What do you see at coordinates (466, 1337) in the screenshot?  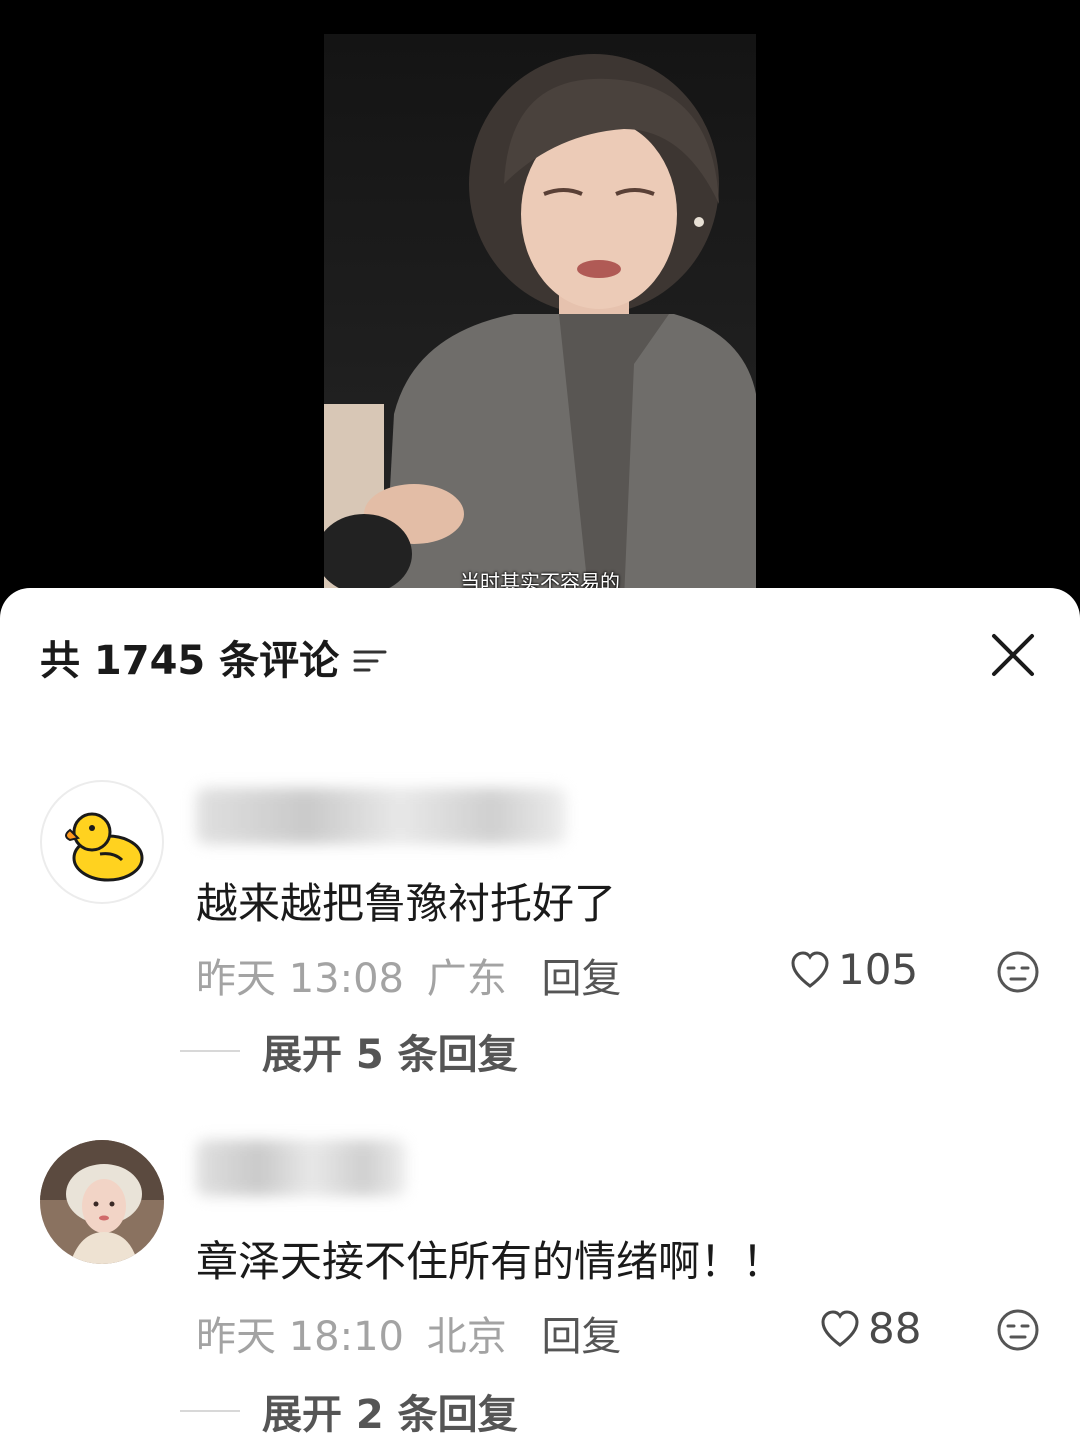 I see `comment-location: 北京` at bounding box center [466, 1337].